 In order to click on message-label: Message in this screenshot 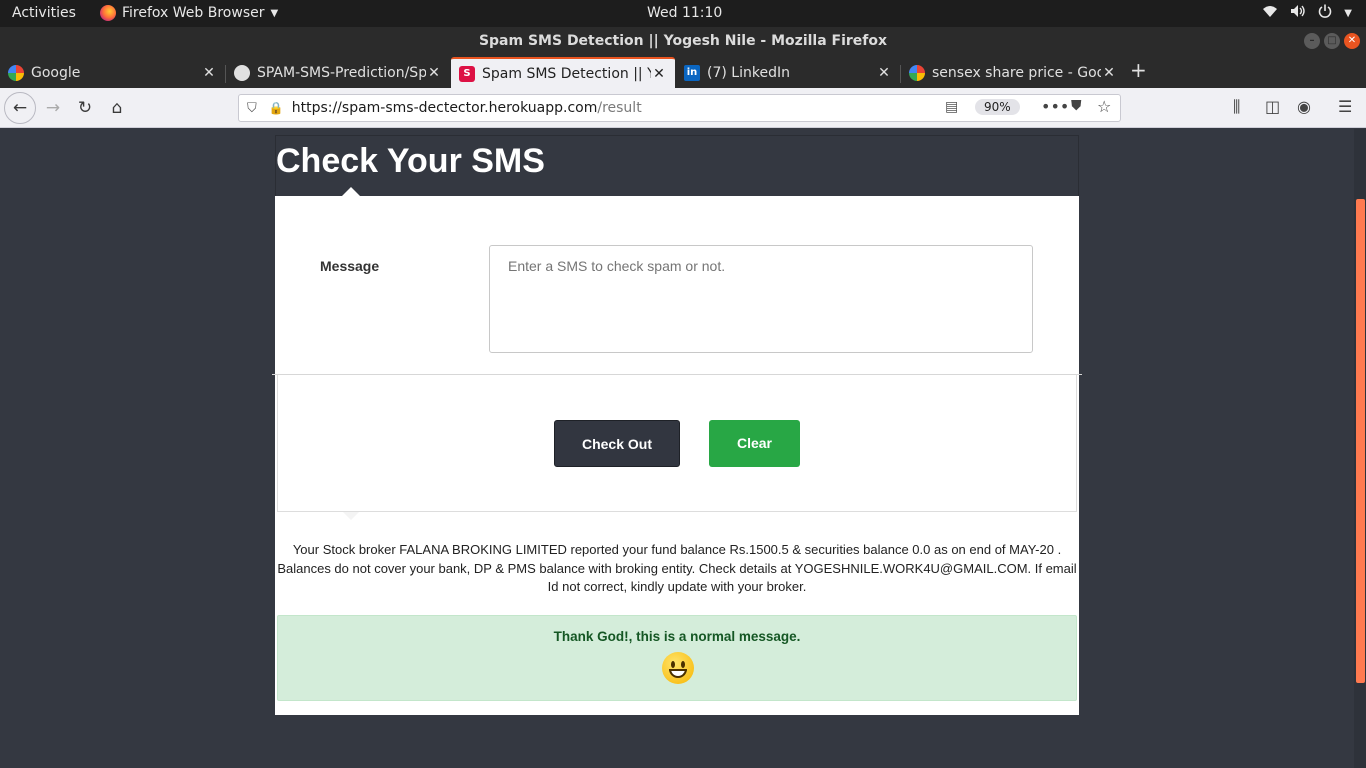, I will do `click(350, 266)`.